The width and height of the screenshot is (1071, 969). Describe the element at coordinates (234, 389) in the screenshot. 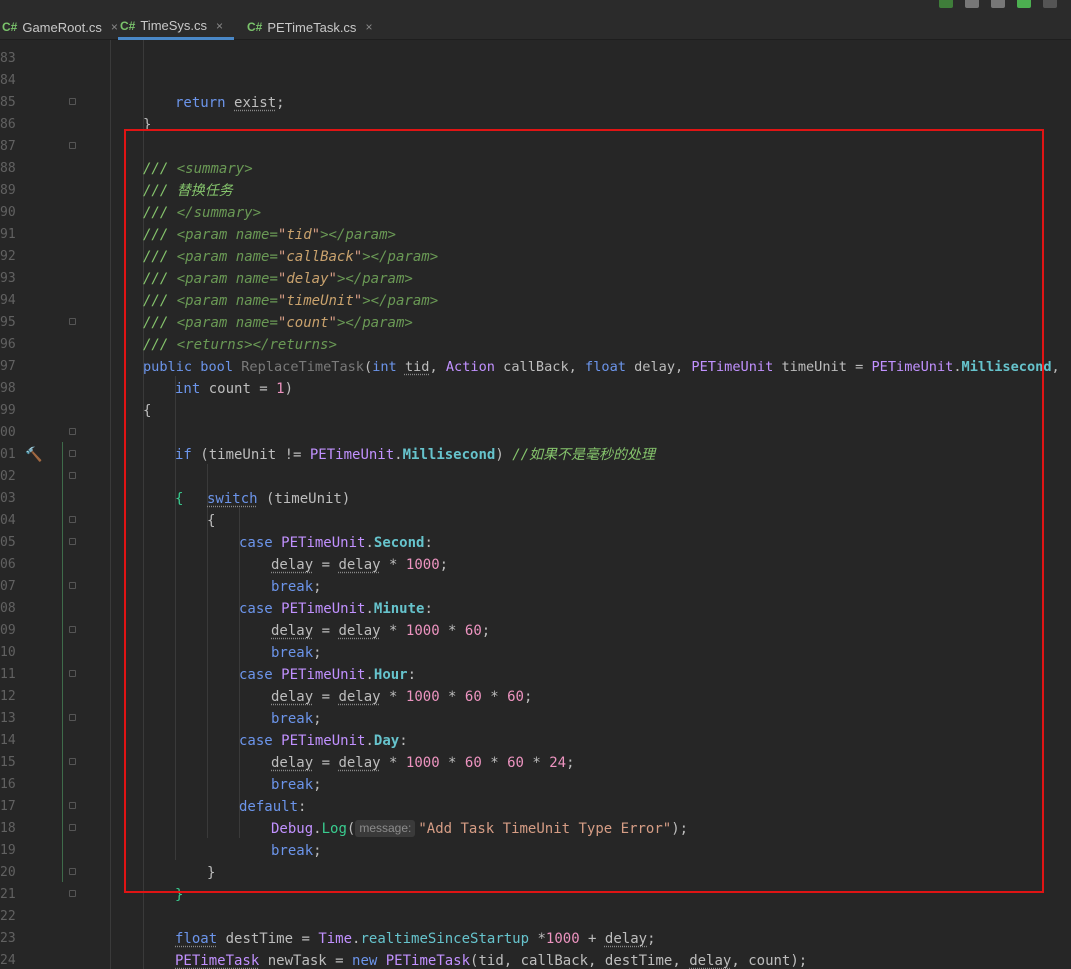

I see `code-line: int count = 1)` at that location.